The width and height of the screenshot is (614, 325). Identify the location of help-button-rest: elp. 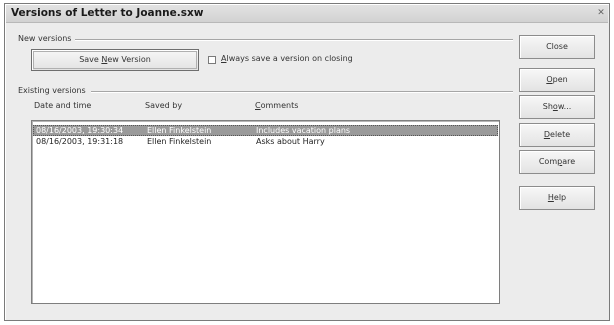
(560, 197).